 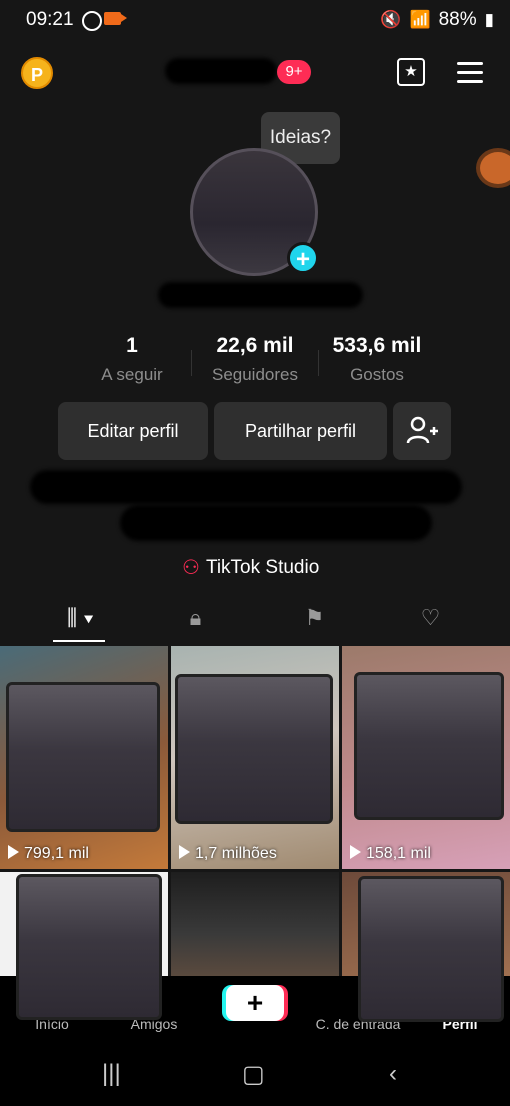 What do you see at coordinates (37, 73) in the screenshot?
I see `coins-icon: P` at bounding box center [37, 73].